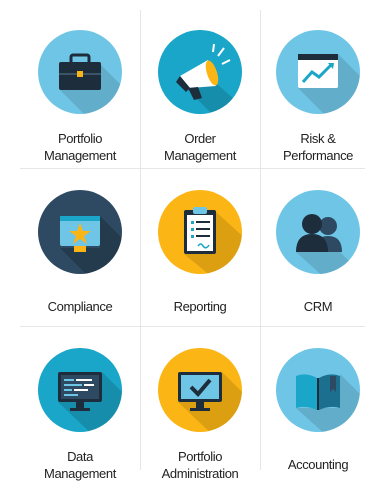 This screenshot has height=484, width=378. What do you see at coordinates (200, 232) in the screenshot?
I see `clipboard-icon` at bounding box center [200, 232].